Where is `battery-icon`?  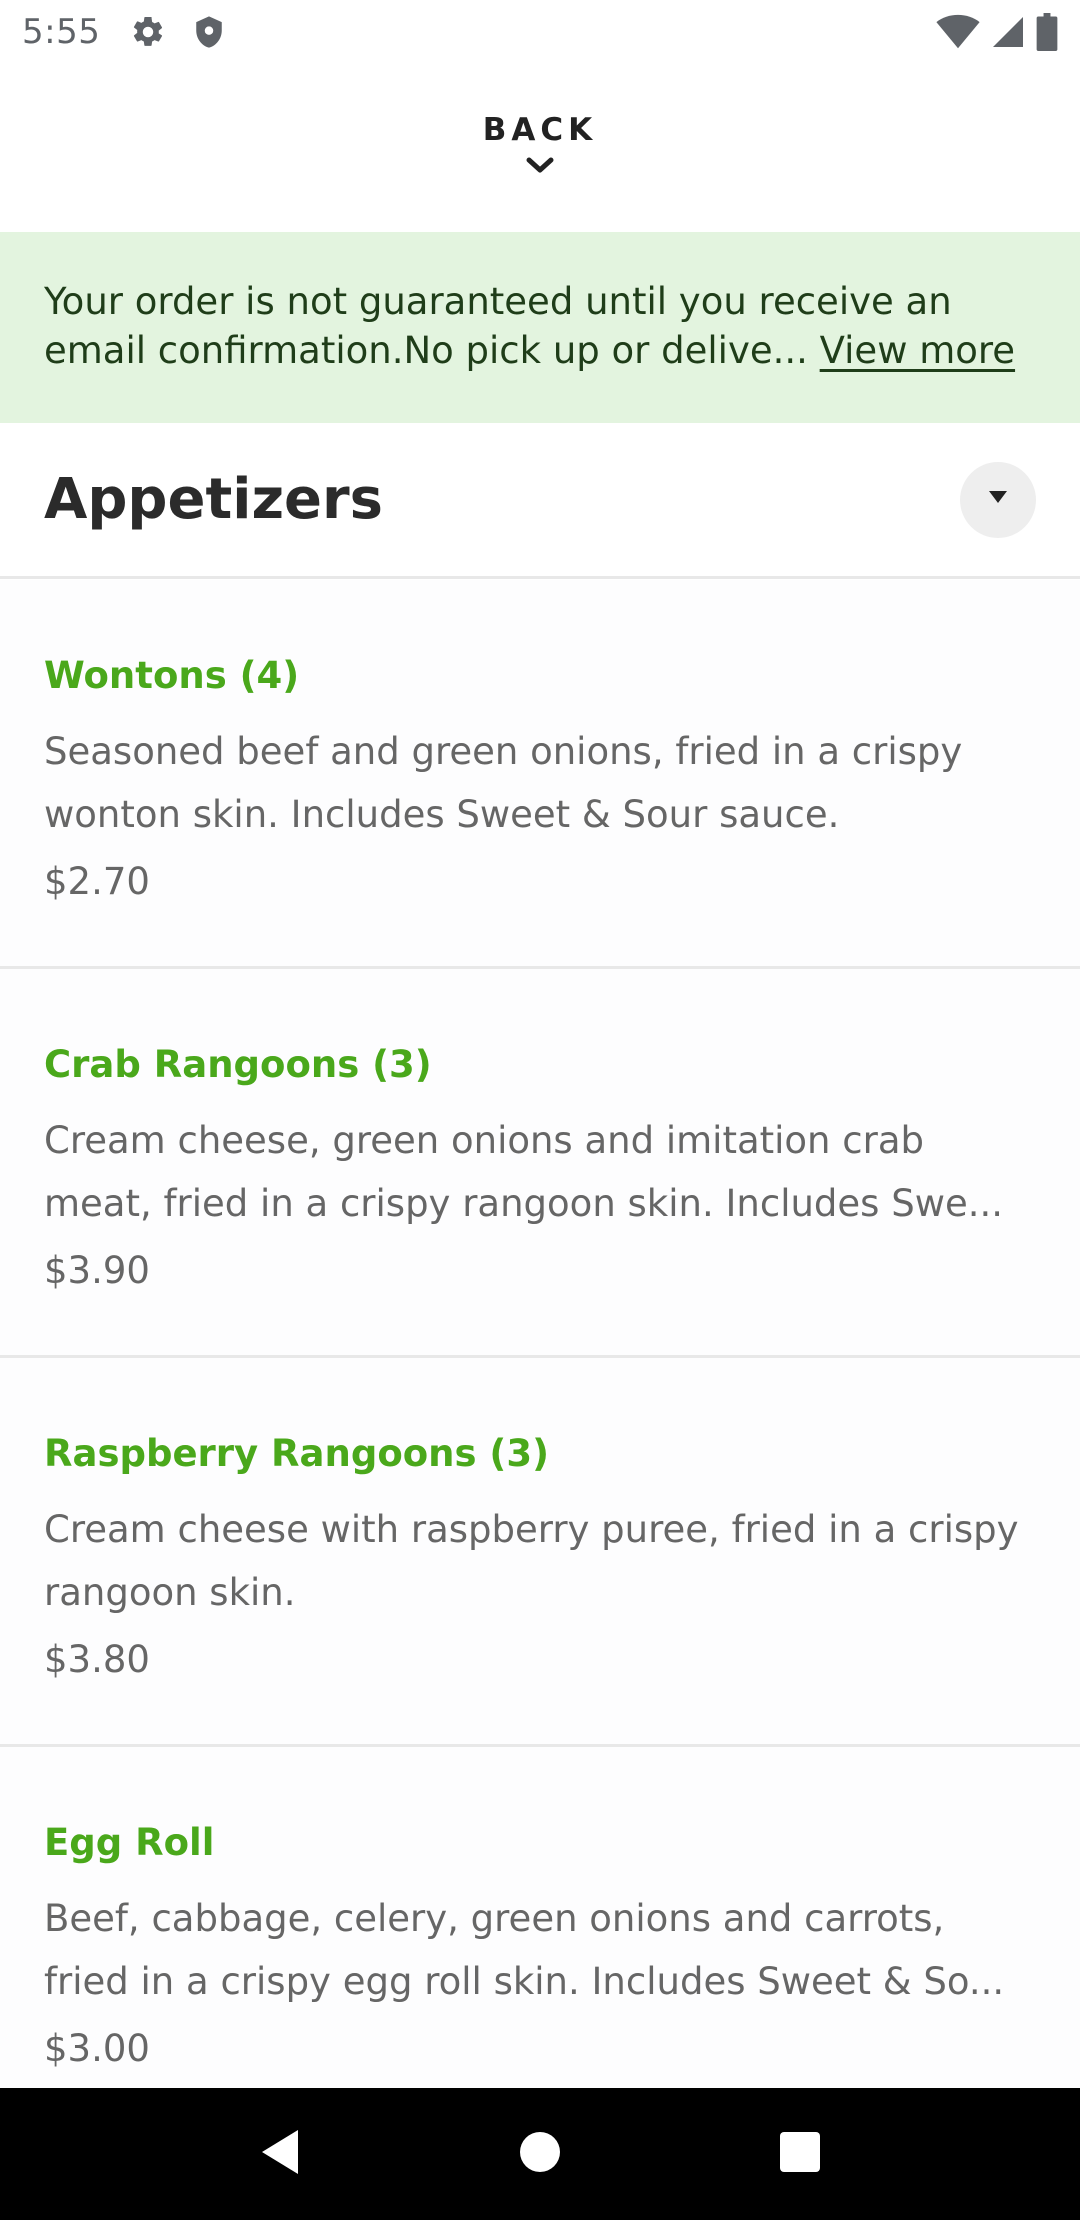
battery-icon is located at coordinates (1047, 32).